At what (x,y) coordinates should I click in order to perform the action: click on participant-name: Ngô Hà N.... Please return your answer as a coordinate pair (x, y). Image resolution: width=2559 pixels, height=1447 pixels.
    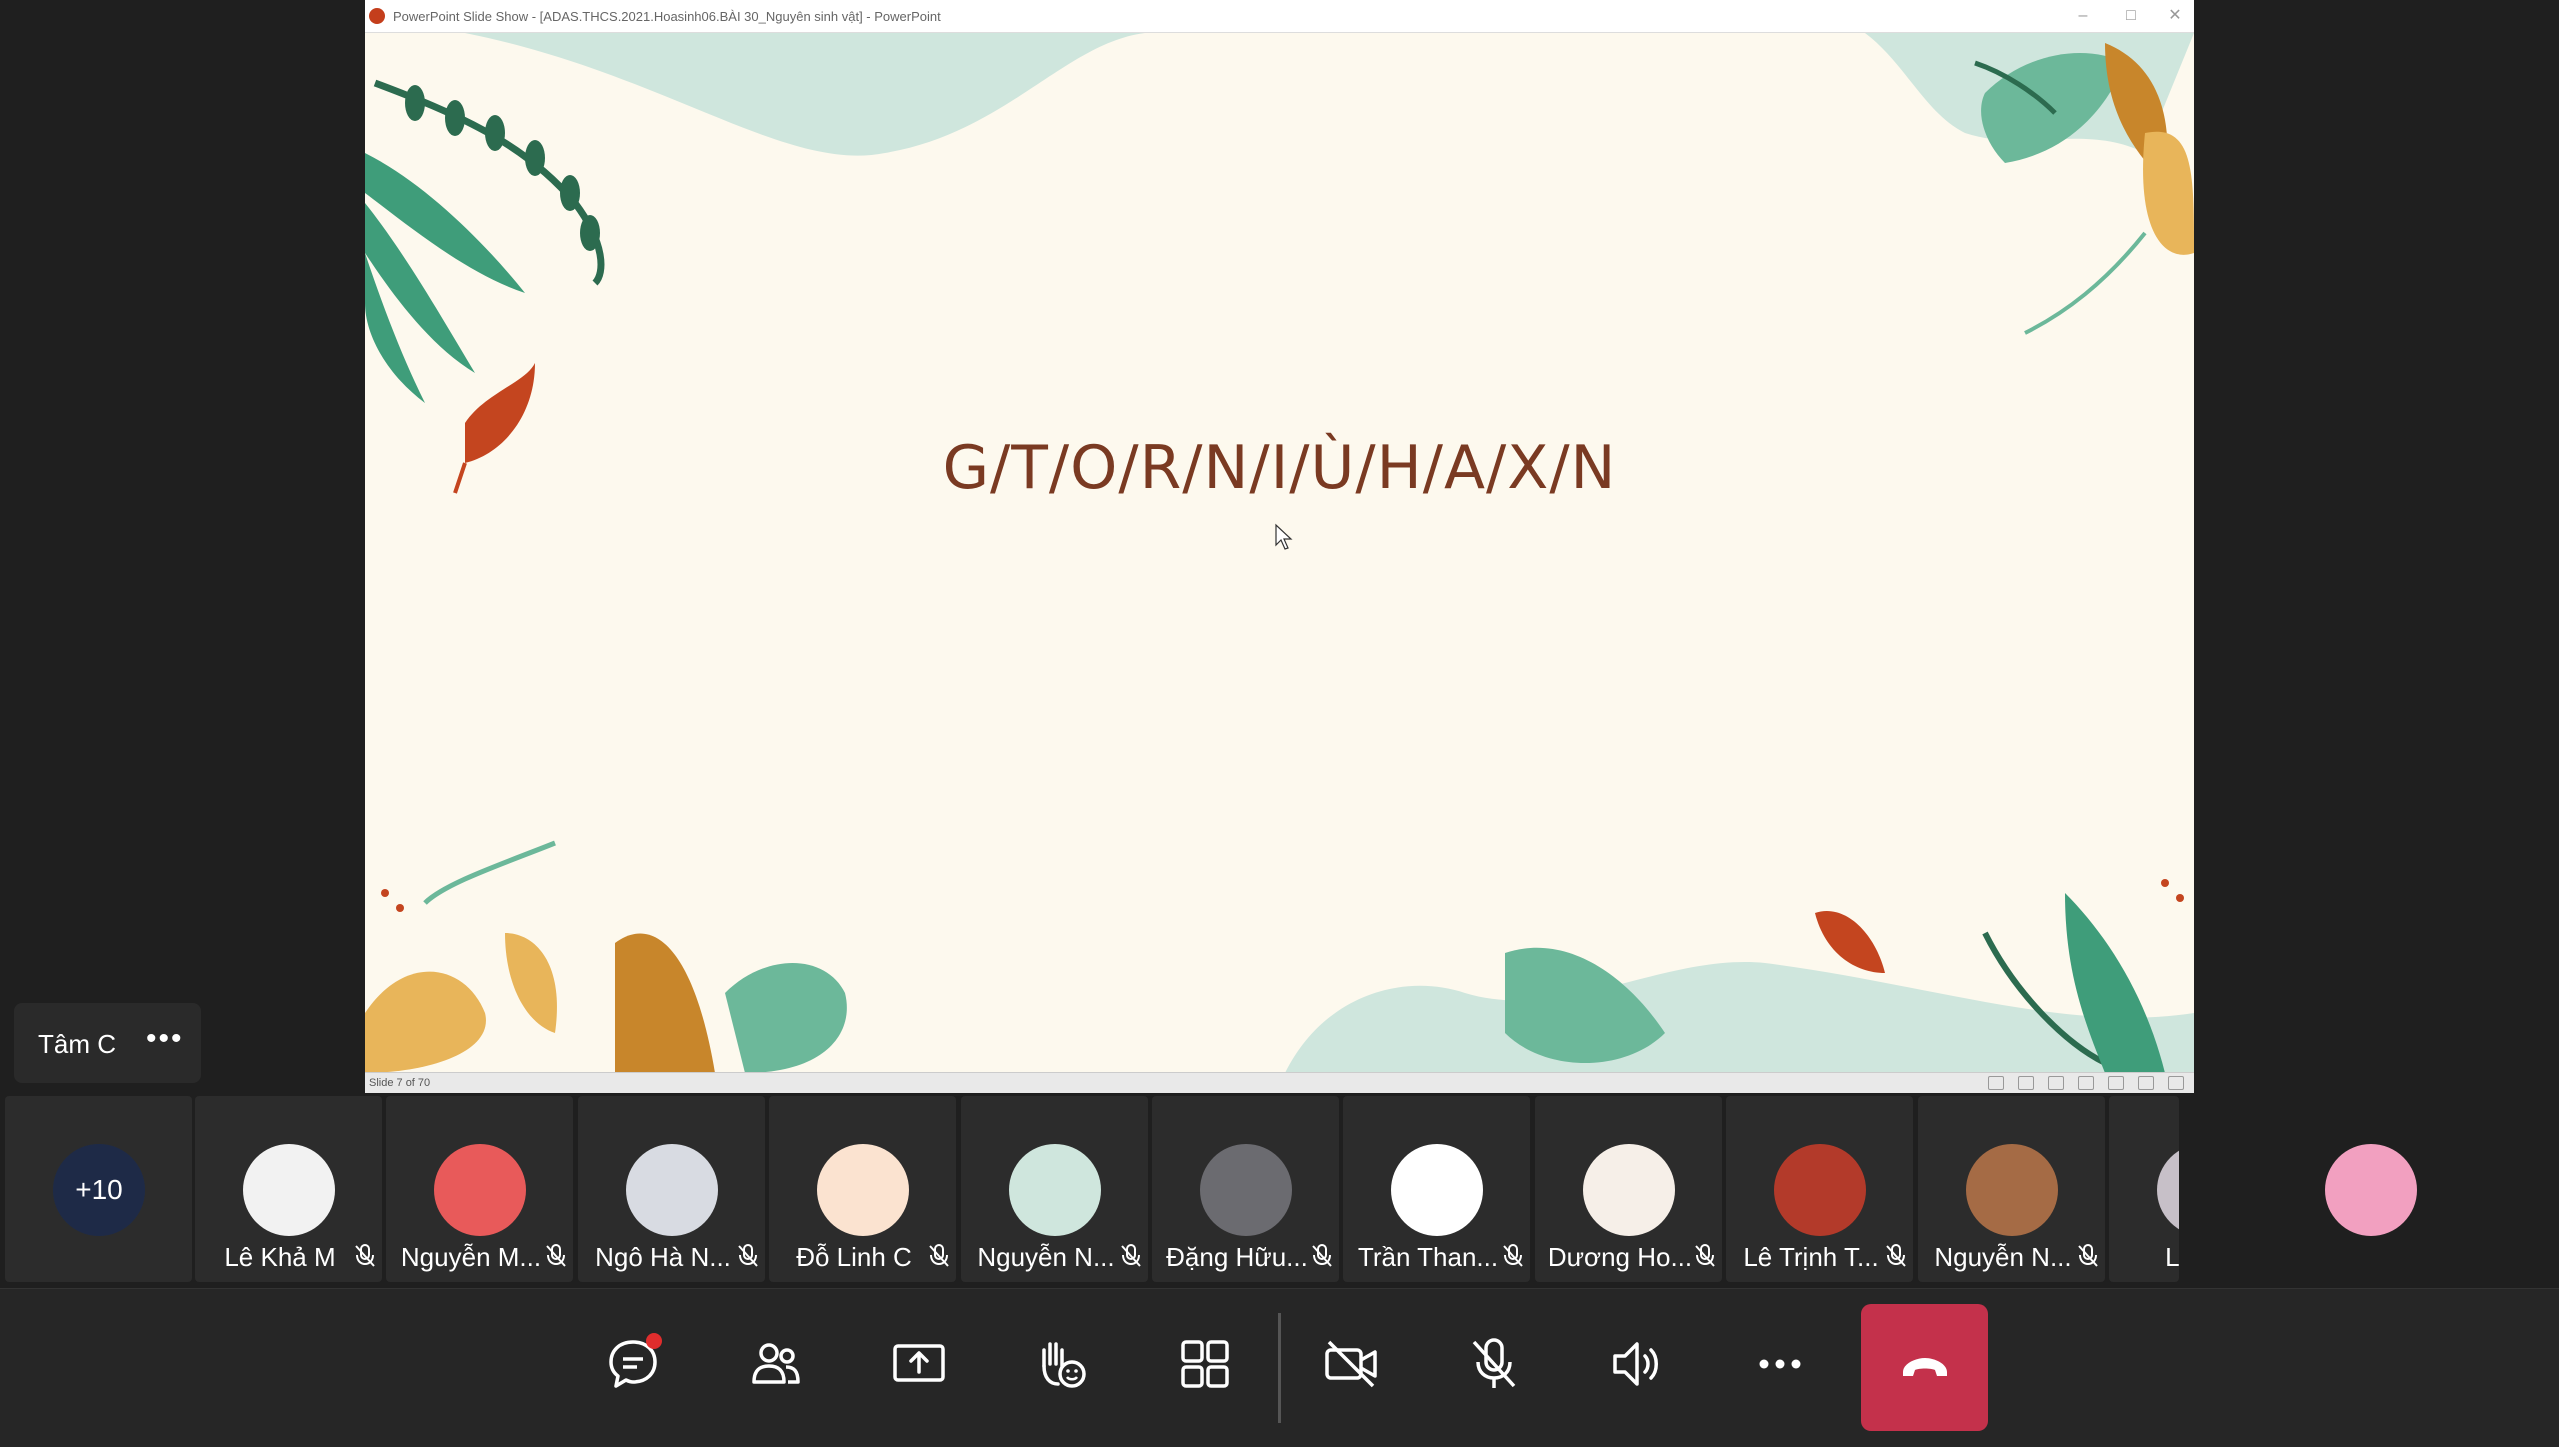
    Looking at the image, I should click on (663, 1257).